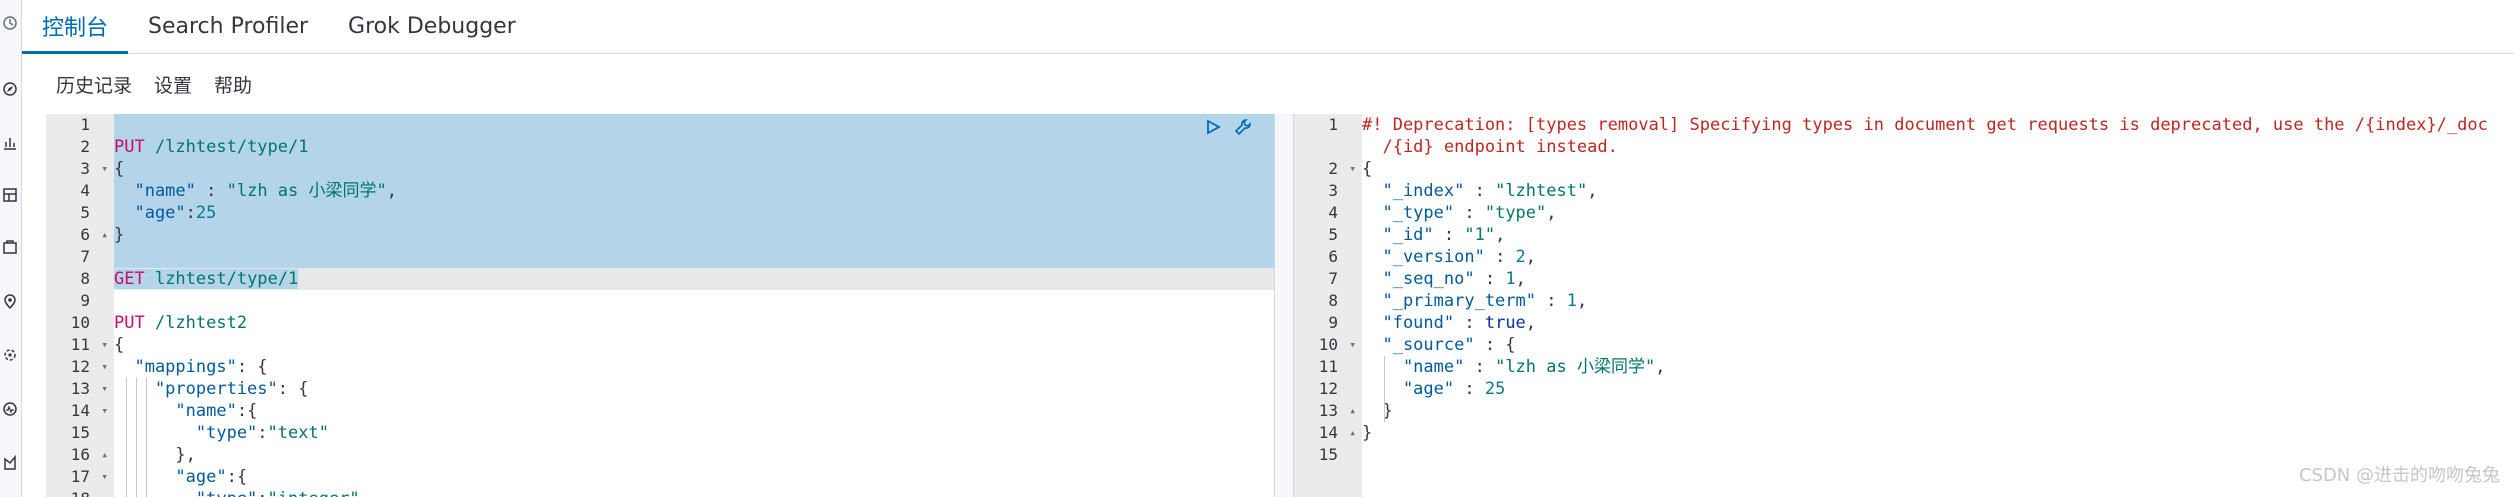  I want to click on code-line: "type":"integer", so click(694, 492).